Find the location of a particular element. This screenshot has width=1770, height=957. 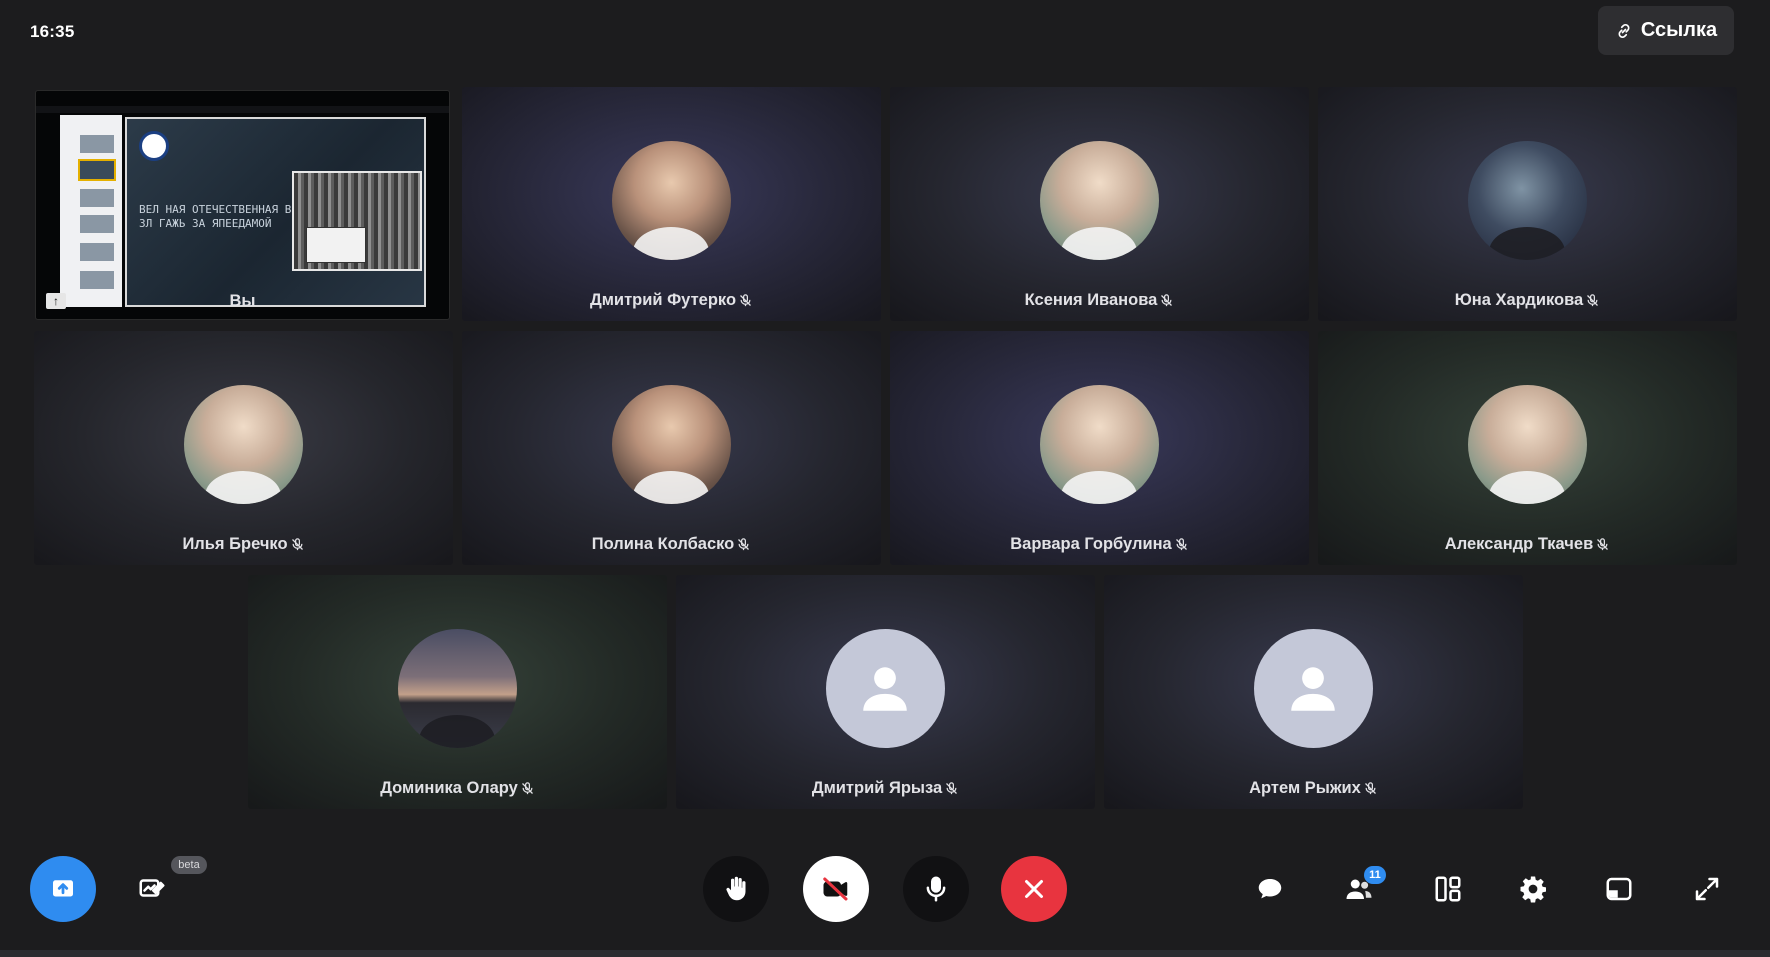

camera-off-icon is located at coordinates (835, 889).